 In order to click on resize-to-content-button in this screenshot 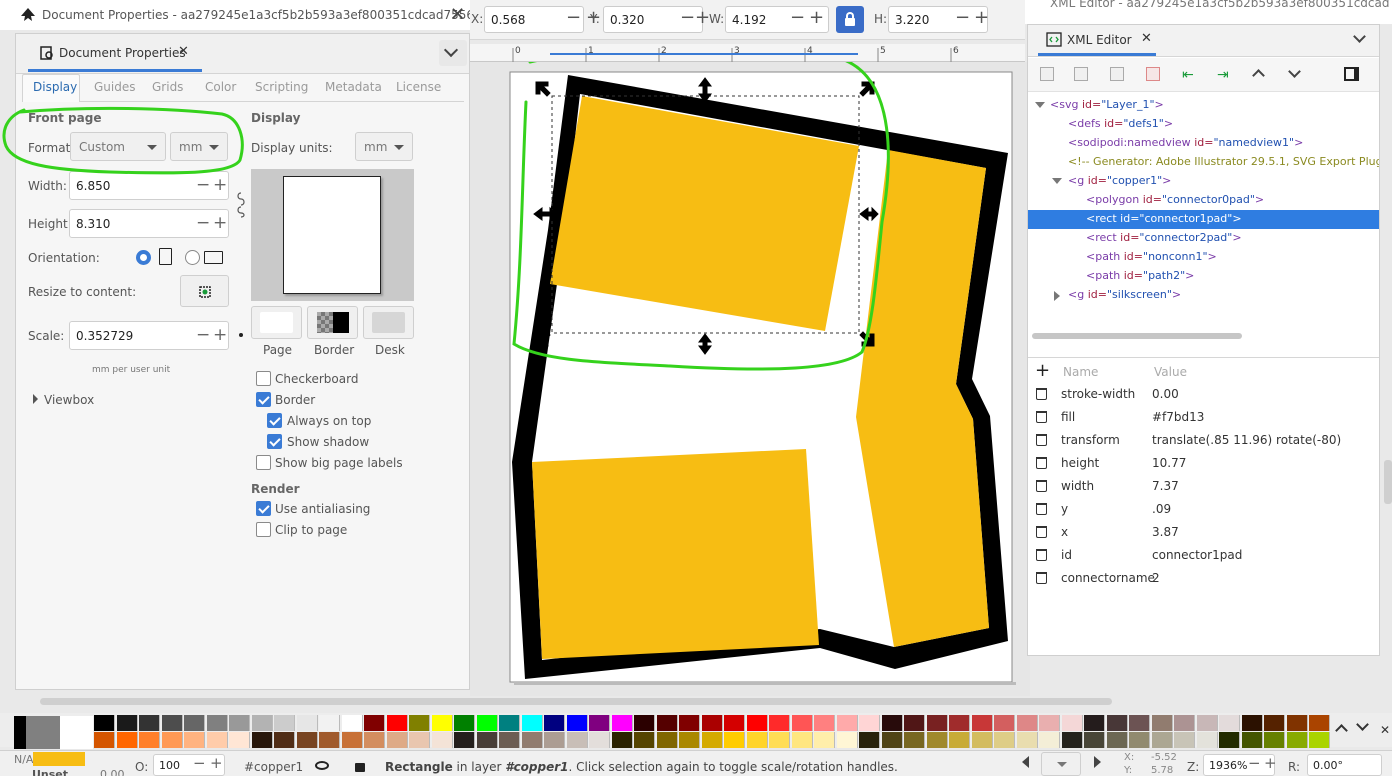, I will do `click(204, 291)`.